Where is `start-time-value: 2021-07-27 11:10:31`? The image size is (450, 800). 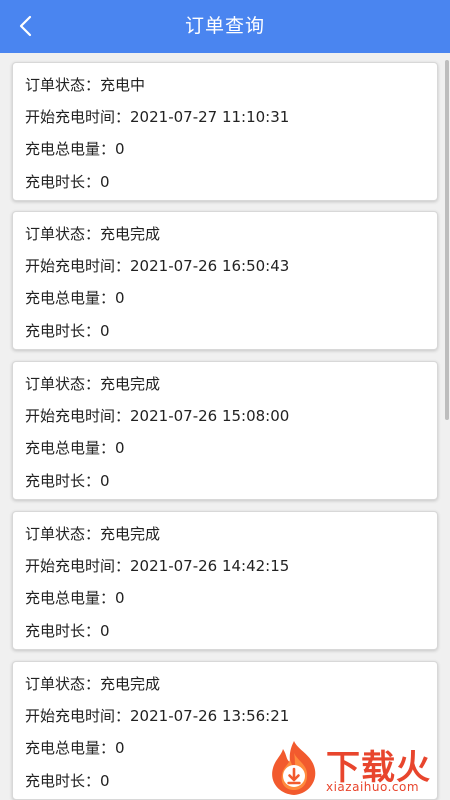
start-time-value: 2021-07-27 11:10:31 is located at coordinates (210, 117).